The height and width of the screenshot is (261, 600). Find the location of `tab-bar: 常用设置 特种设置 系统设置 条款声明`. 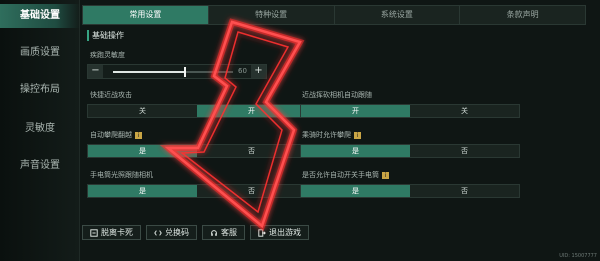

tab-bar: 常用设置 特种设置 系统设置 条款声明 is located at coordinates (334, 15).